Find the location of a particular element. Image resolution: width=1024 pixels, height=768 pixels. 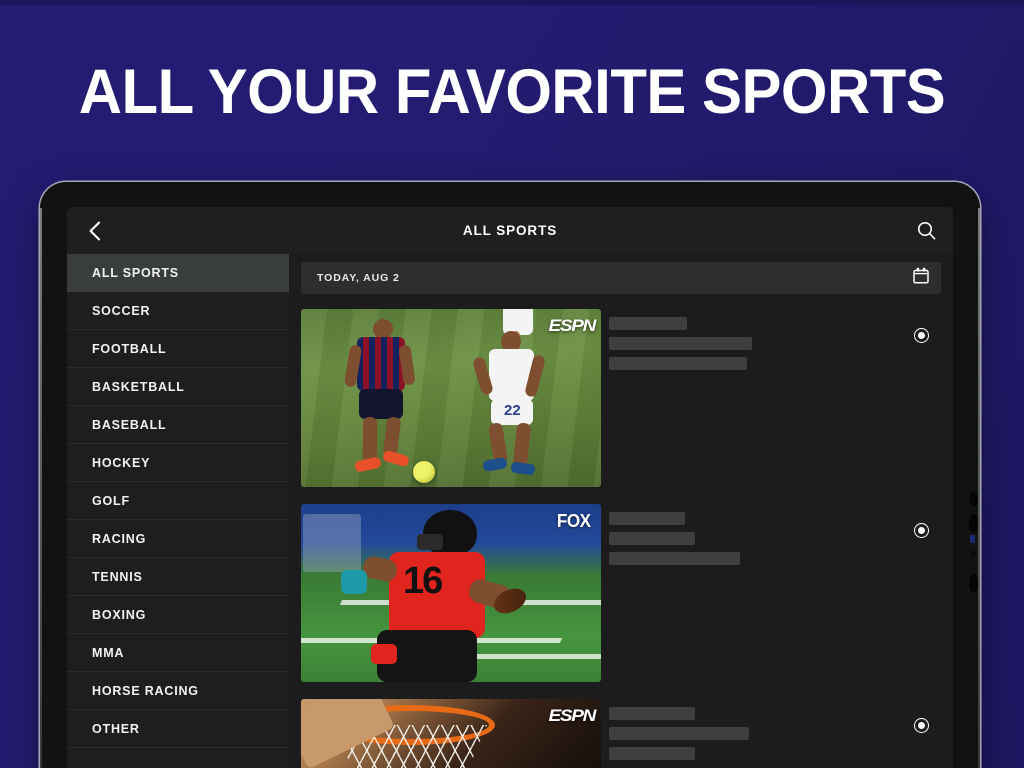

sidebar-item-soccer: SOCCER is located at coordinates (178, 311).